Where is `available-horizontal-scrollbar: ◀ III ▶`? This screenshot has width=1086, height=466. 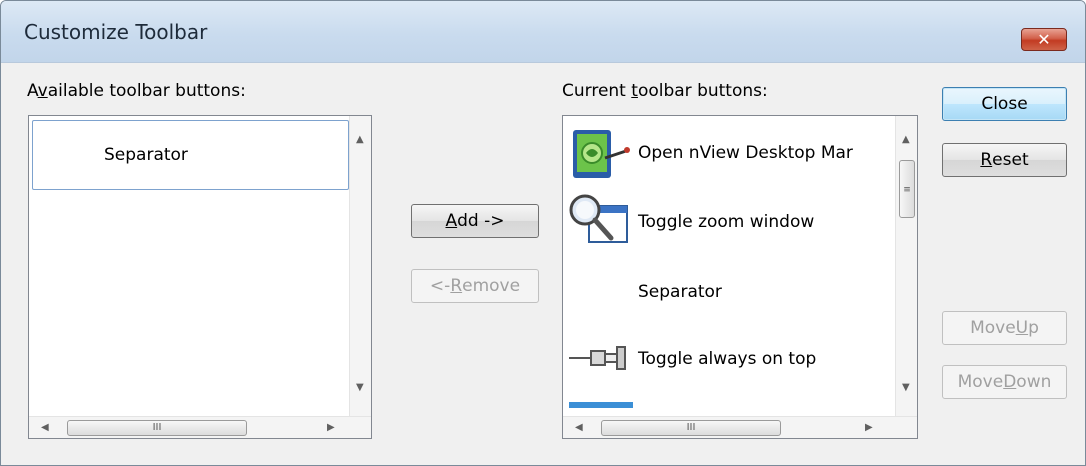 available-horizontal-scrollbar: ◀ III ▶ is located at coordinates (200, 427).